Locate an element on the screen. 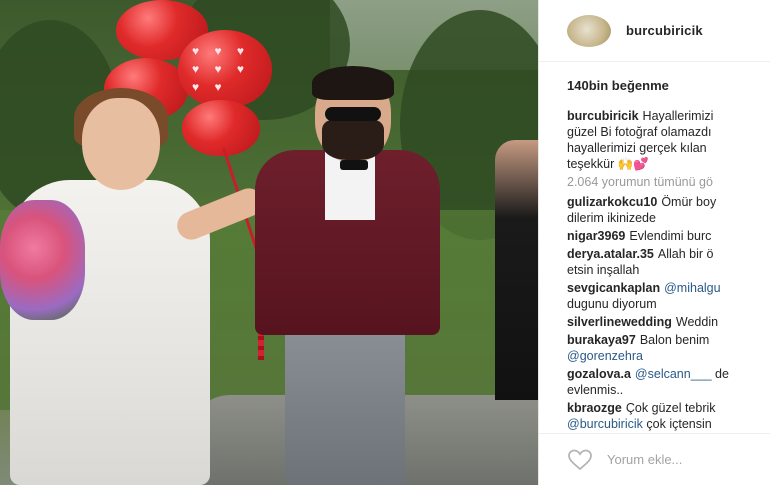 The image size is (770, 485). list-item: gozalova.a @selcann___ de evlenmis.. is located at coordinates (668, 382).